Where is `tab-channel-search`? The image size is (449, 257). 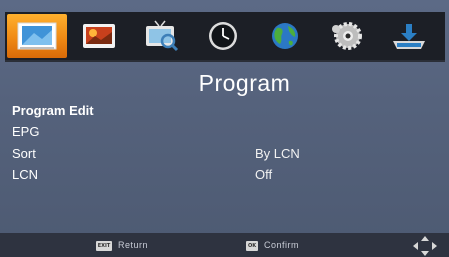
tab-channel-search is located at coordinates (161, 36).